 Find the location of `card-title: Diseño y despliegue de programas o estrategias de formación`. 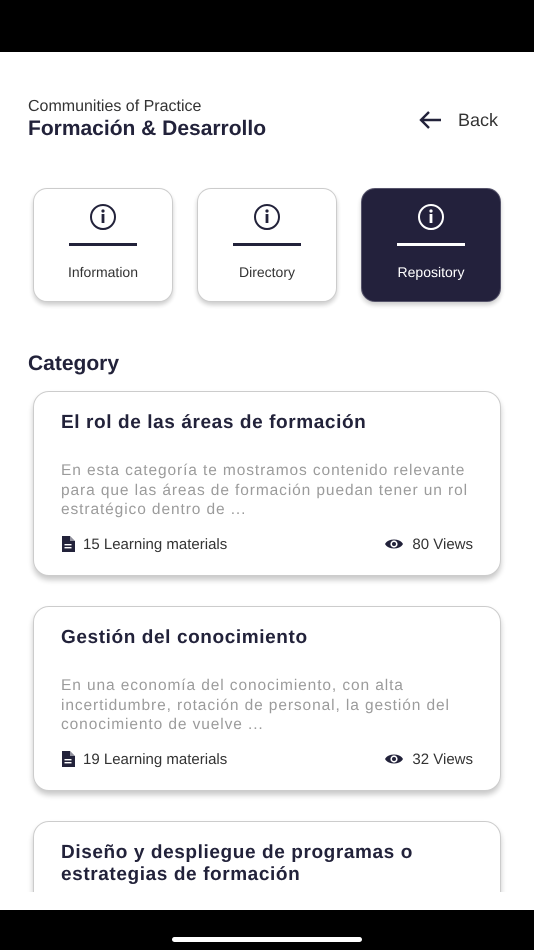

card-title: Diseño y despliegue de programas o estrategias de formación is located at coordinates (237, 864).